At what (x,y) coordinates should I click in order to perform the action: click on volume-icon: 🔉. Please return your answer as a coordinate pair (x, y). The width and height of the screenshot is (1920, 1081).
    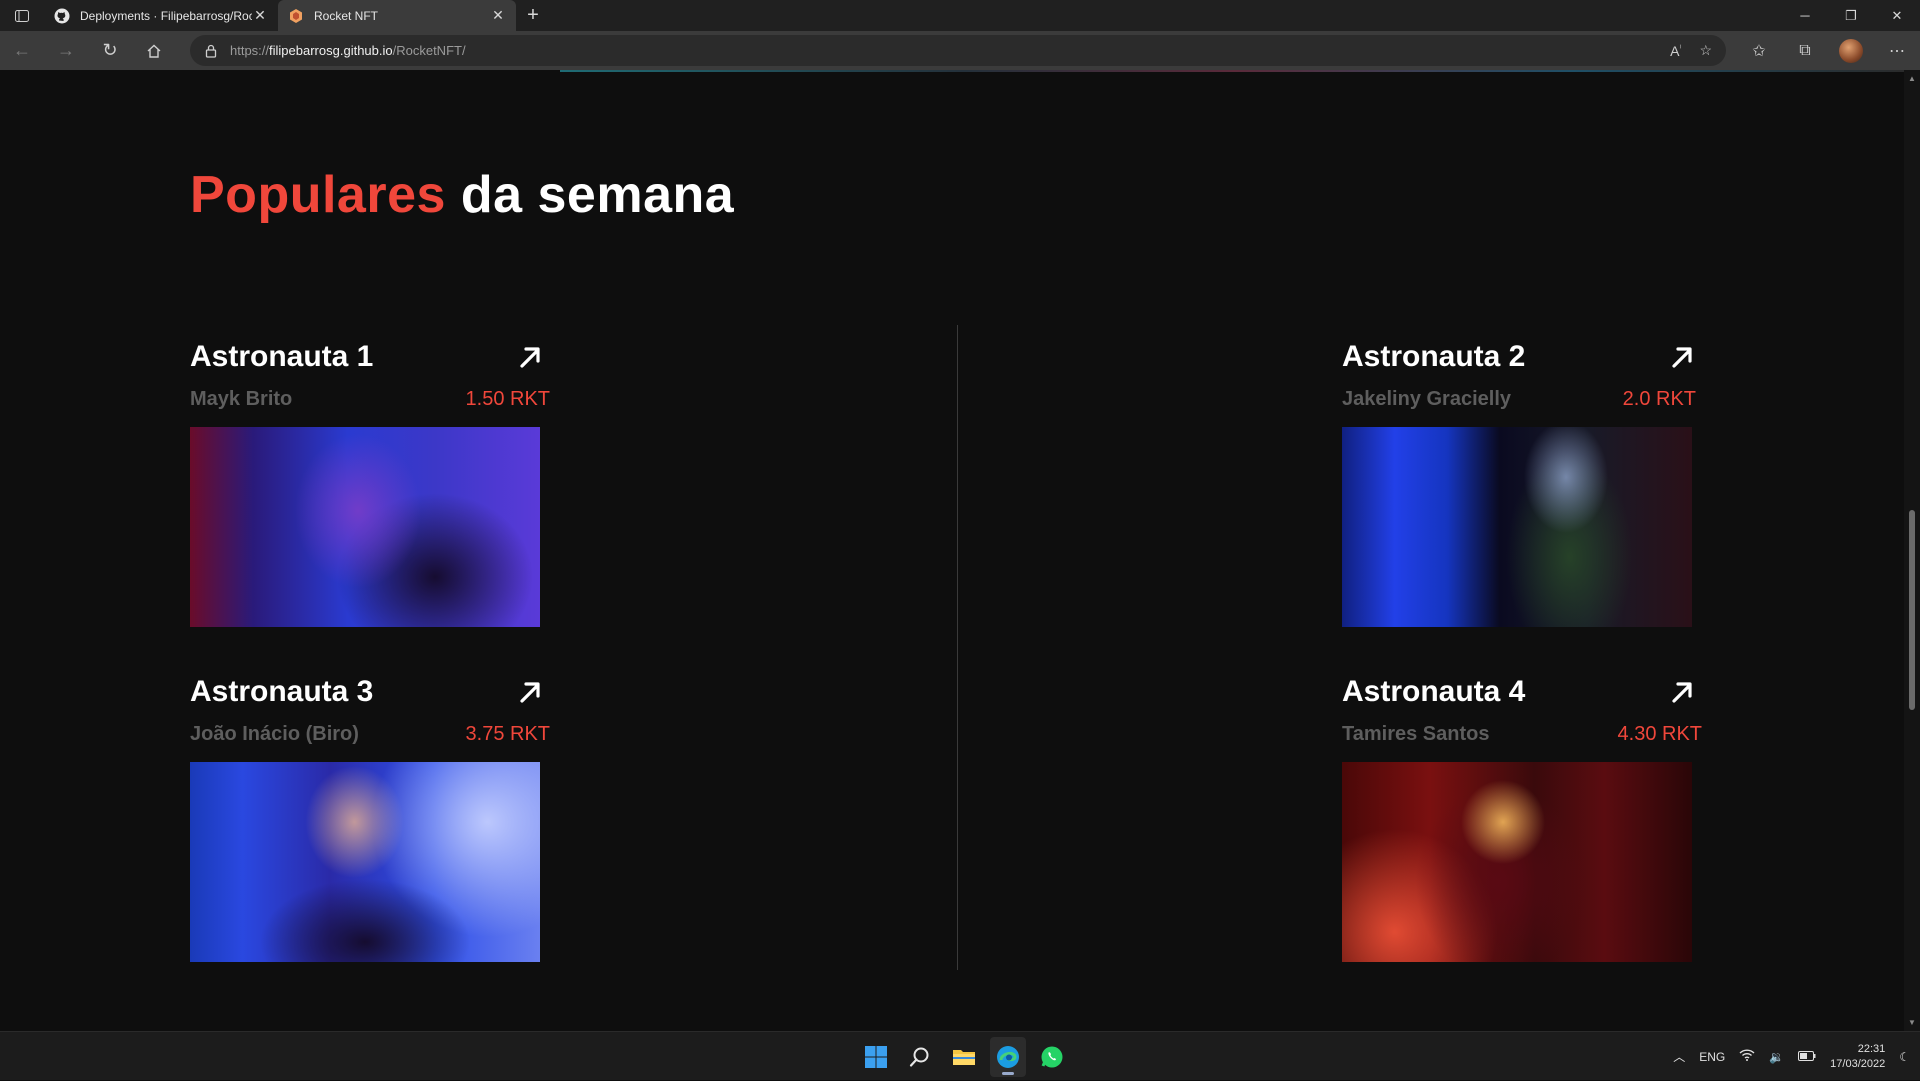
    Looking at the image, I should click on (1776, 1057).